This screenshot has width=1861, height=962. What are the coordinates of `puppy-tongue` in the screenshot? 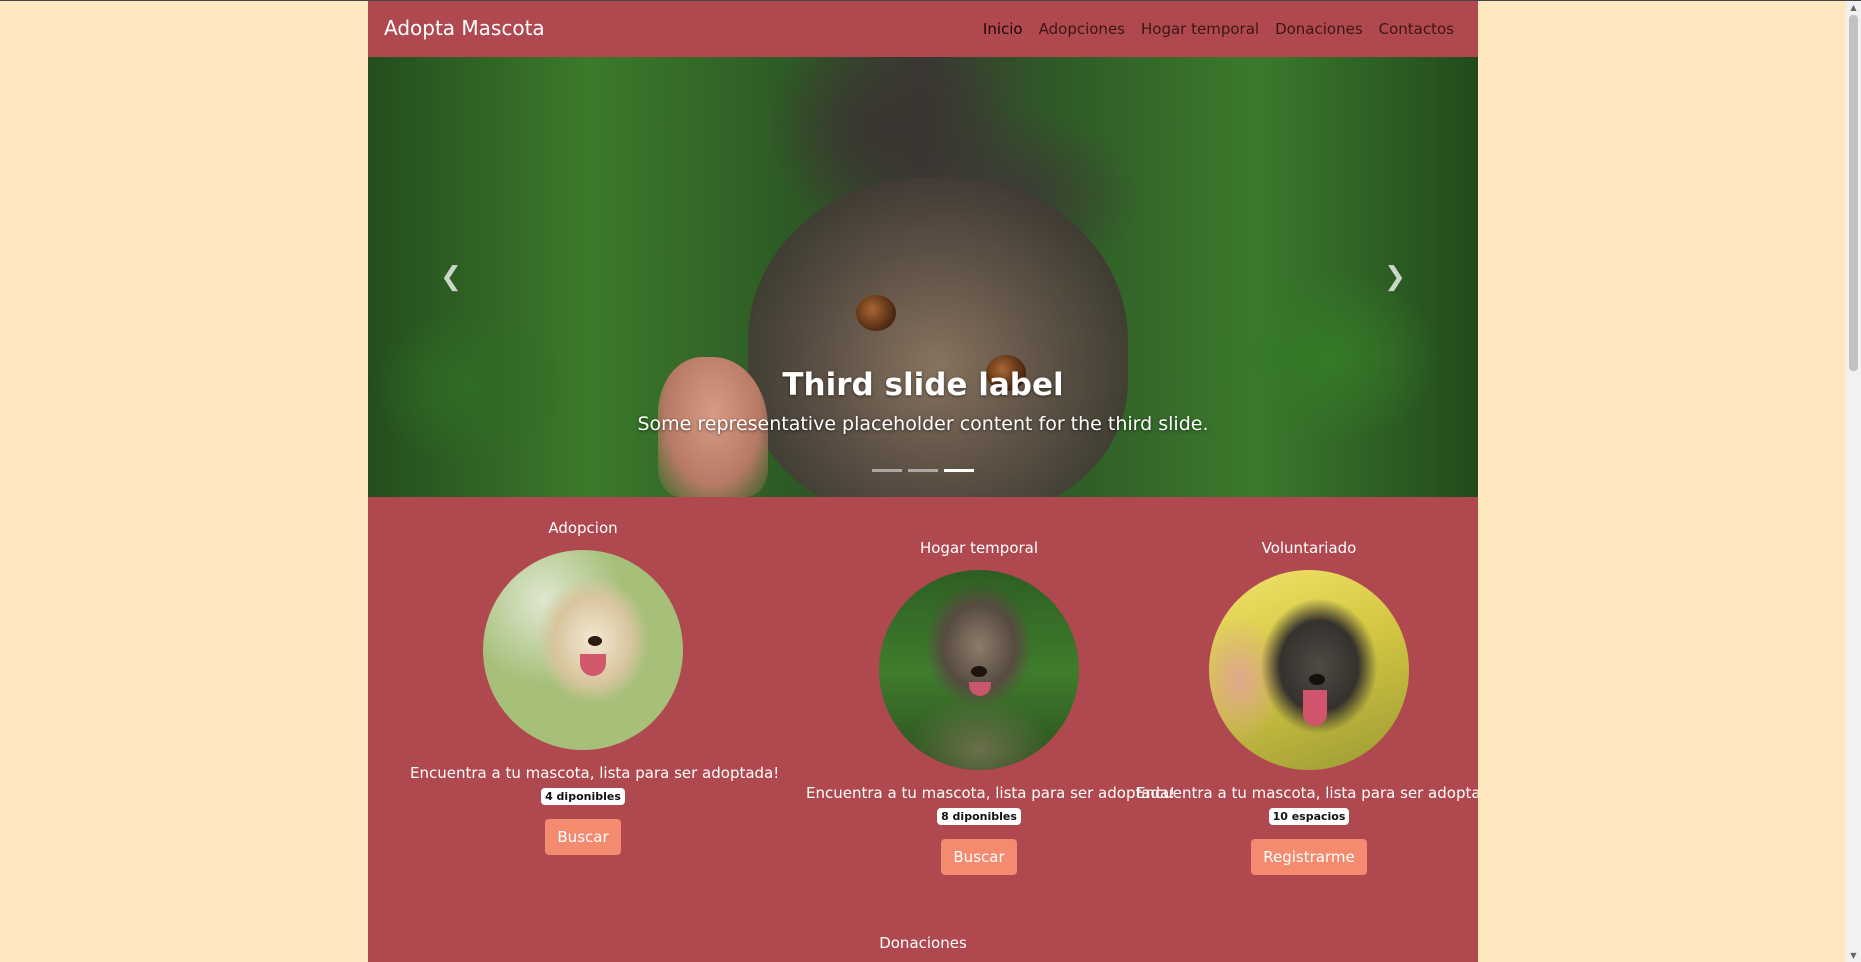 It's located at (593, 665).